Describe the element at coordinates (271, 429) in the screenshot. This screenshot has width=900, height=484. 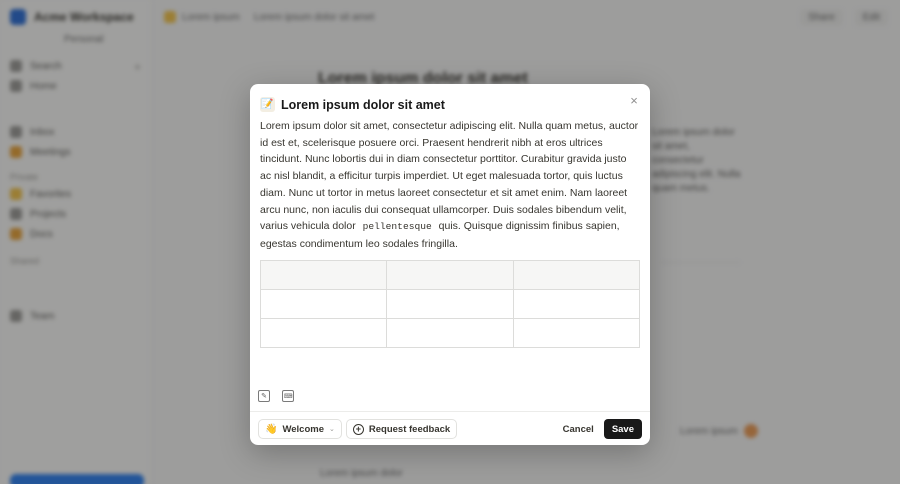
I see `waving-hand-icon: 👋` at that location.